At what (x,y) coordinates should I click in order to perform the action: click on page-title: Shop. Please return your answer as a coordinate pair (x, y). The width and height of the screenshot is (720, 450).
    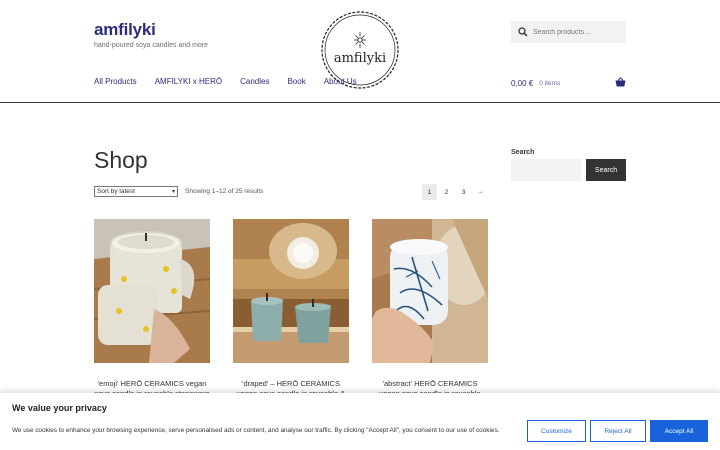
    Looking at the image, I should click on (121, 160).